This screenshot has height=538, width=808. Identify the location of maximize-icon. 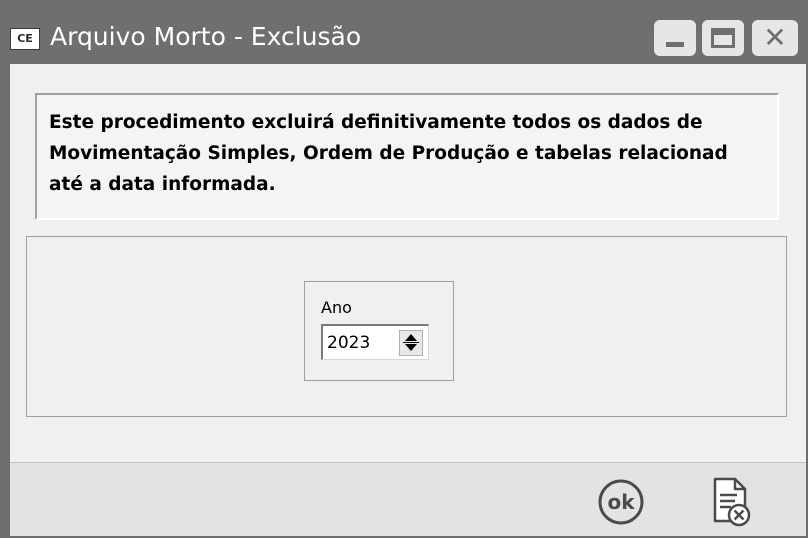
(723, 38).